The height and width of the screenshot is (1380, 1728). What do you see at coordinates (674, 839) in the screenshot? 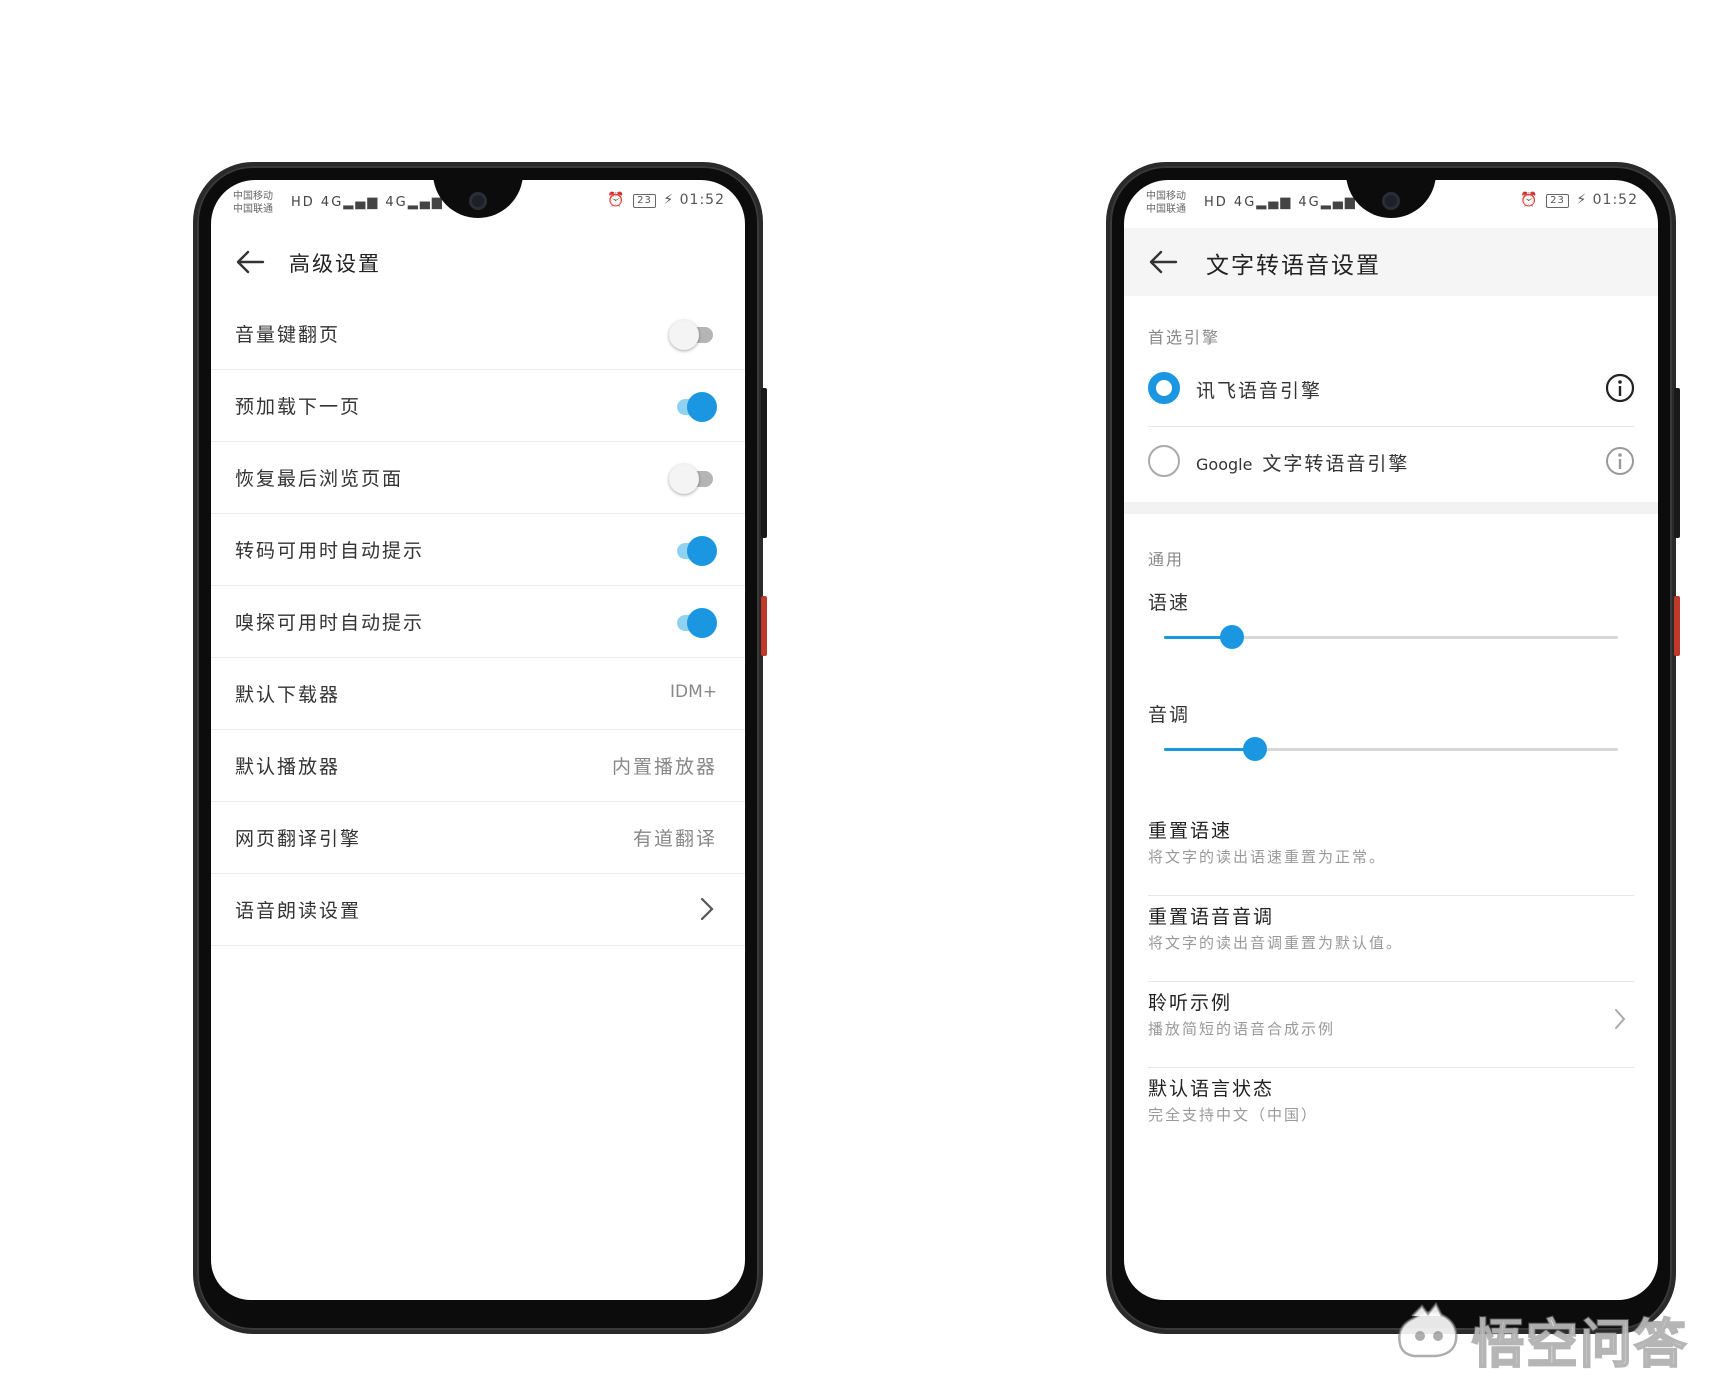
I see `settings-row-value: 有道翻译` at bounding box center [674, 839].